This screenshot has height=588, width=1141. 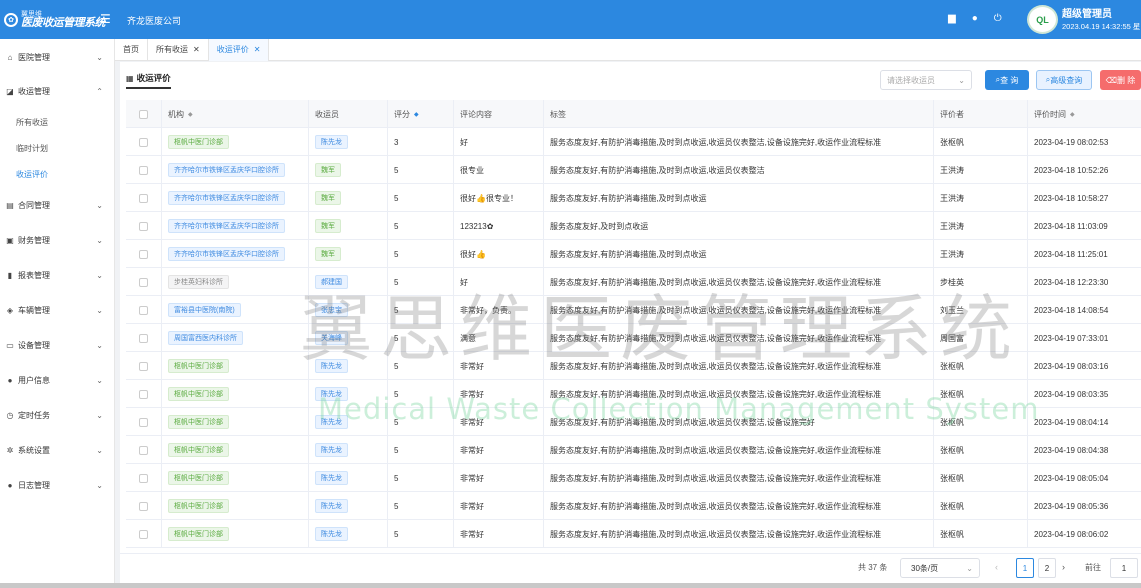 I want to click on sidebar-item-vehicle: ◈ 车辆管理 ⌄, so click(x=57, y=310).